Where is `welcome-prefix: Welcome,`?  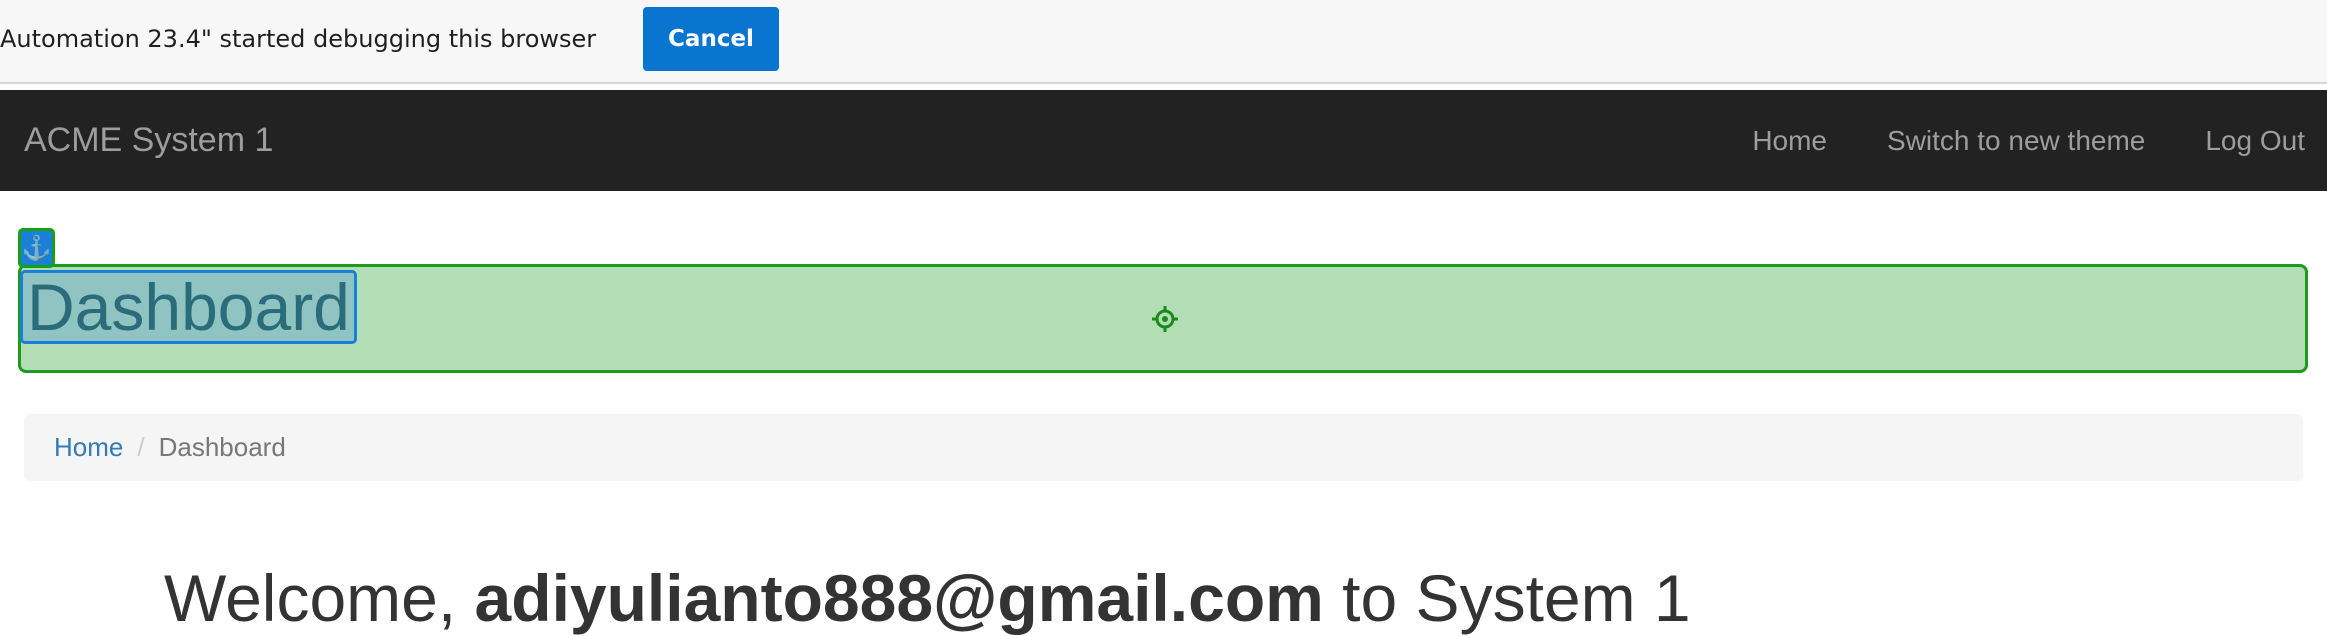 welcome-prefix: Welcome, is located at coordinates (319, 598).